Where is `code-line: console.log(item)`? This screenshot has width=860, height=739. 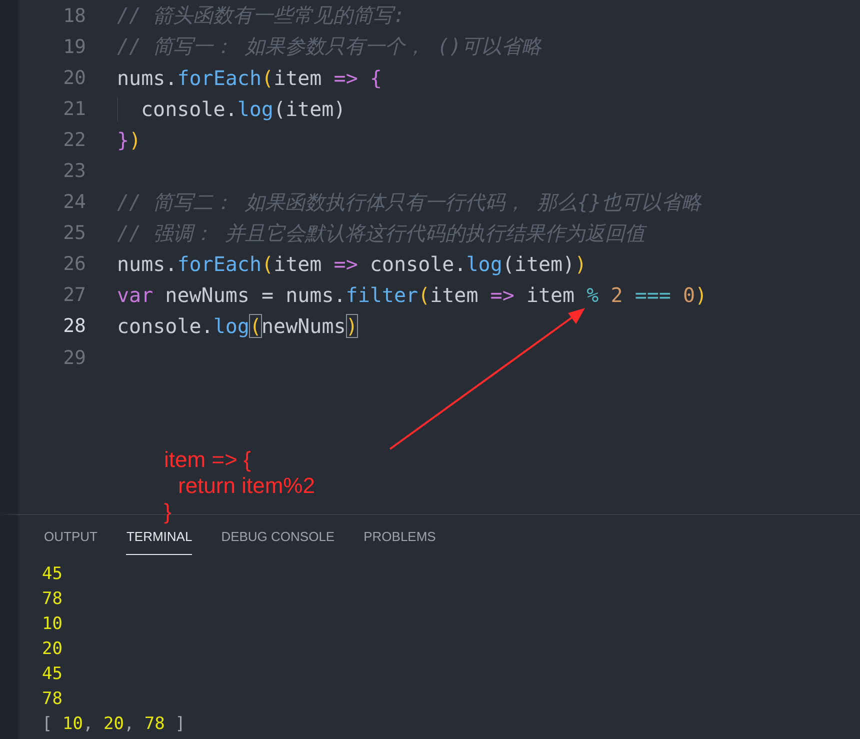 code-line: console.log(item) is located at coordinates (231, 108).